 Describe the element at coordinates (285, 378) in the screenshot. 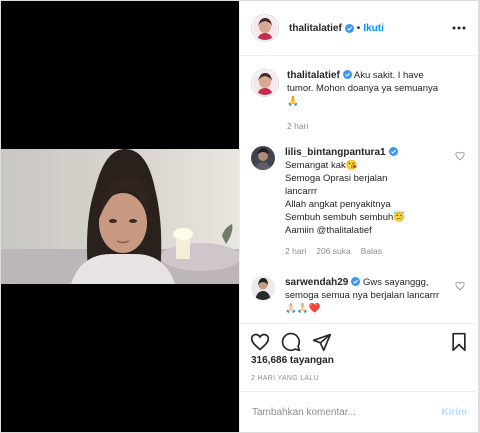

I see `post-timestamp: 2 HARI YANG LALU` at that location.